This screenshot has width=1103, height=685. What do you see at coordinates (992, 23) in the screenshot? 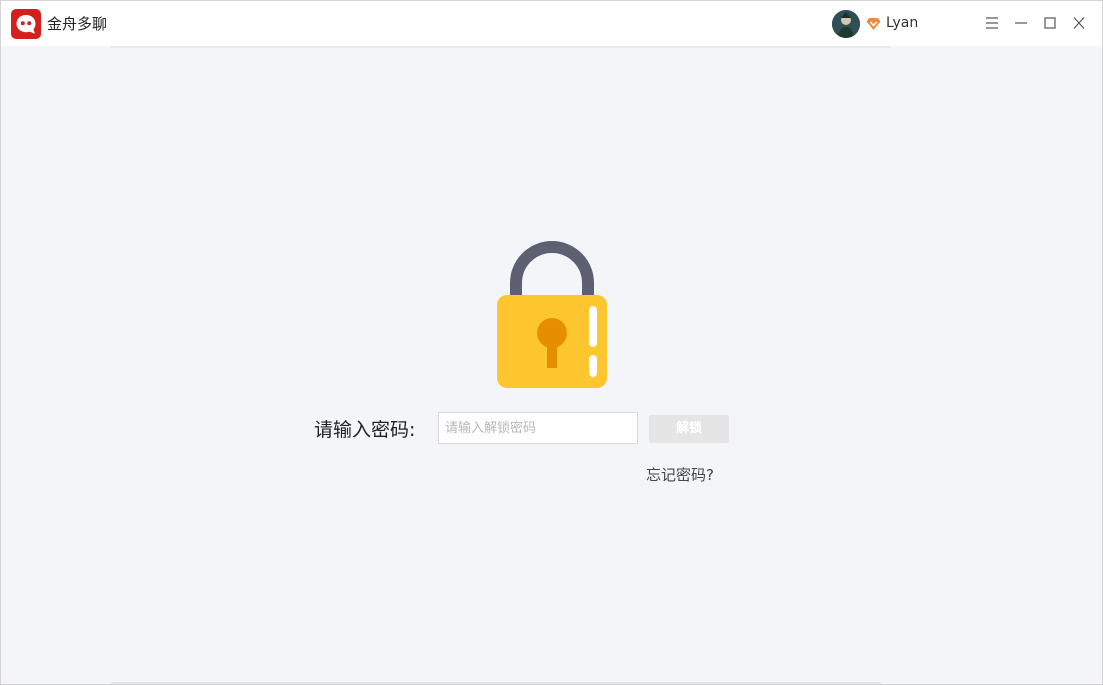
I see `menu-icon` at bounding box center [992, 23].